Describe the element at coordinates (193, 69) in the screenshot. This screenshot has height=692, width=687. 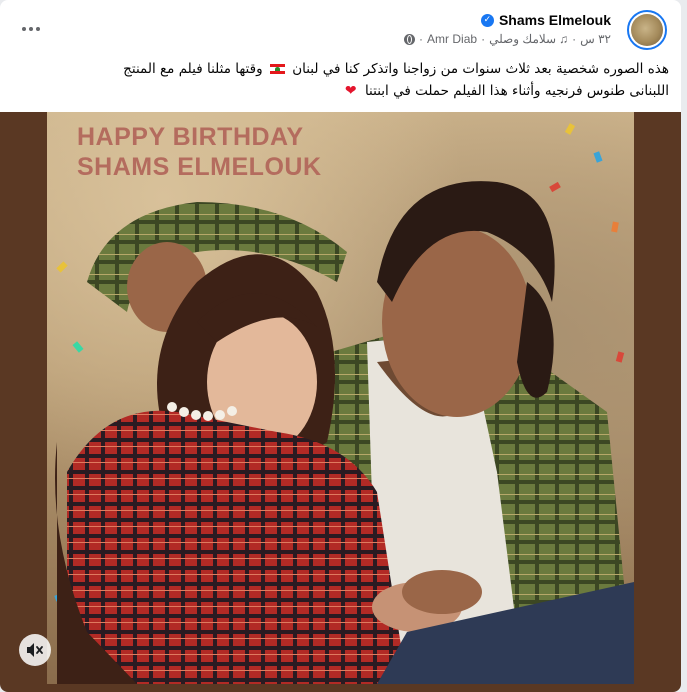
I see `caption-line1-part2: وقتها مثلنا فيلم مع المنتج` at that location.